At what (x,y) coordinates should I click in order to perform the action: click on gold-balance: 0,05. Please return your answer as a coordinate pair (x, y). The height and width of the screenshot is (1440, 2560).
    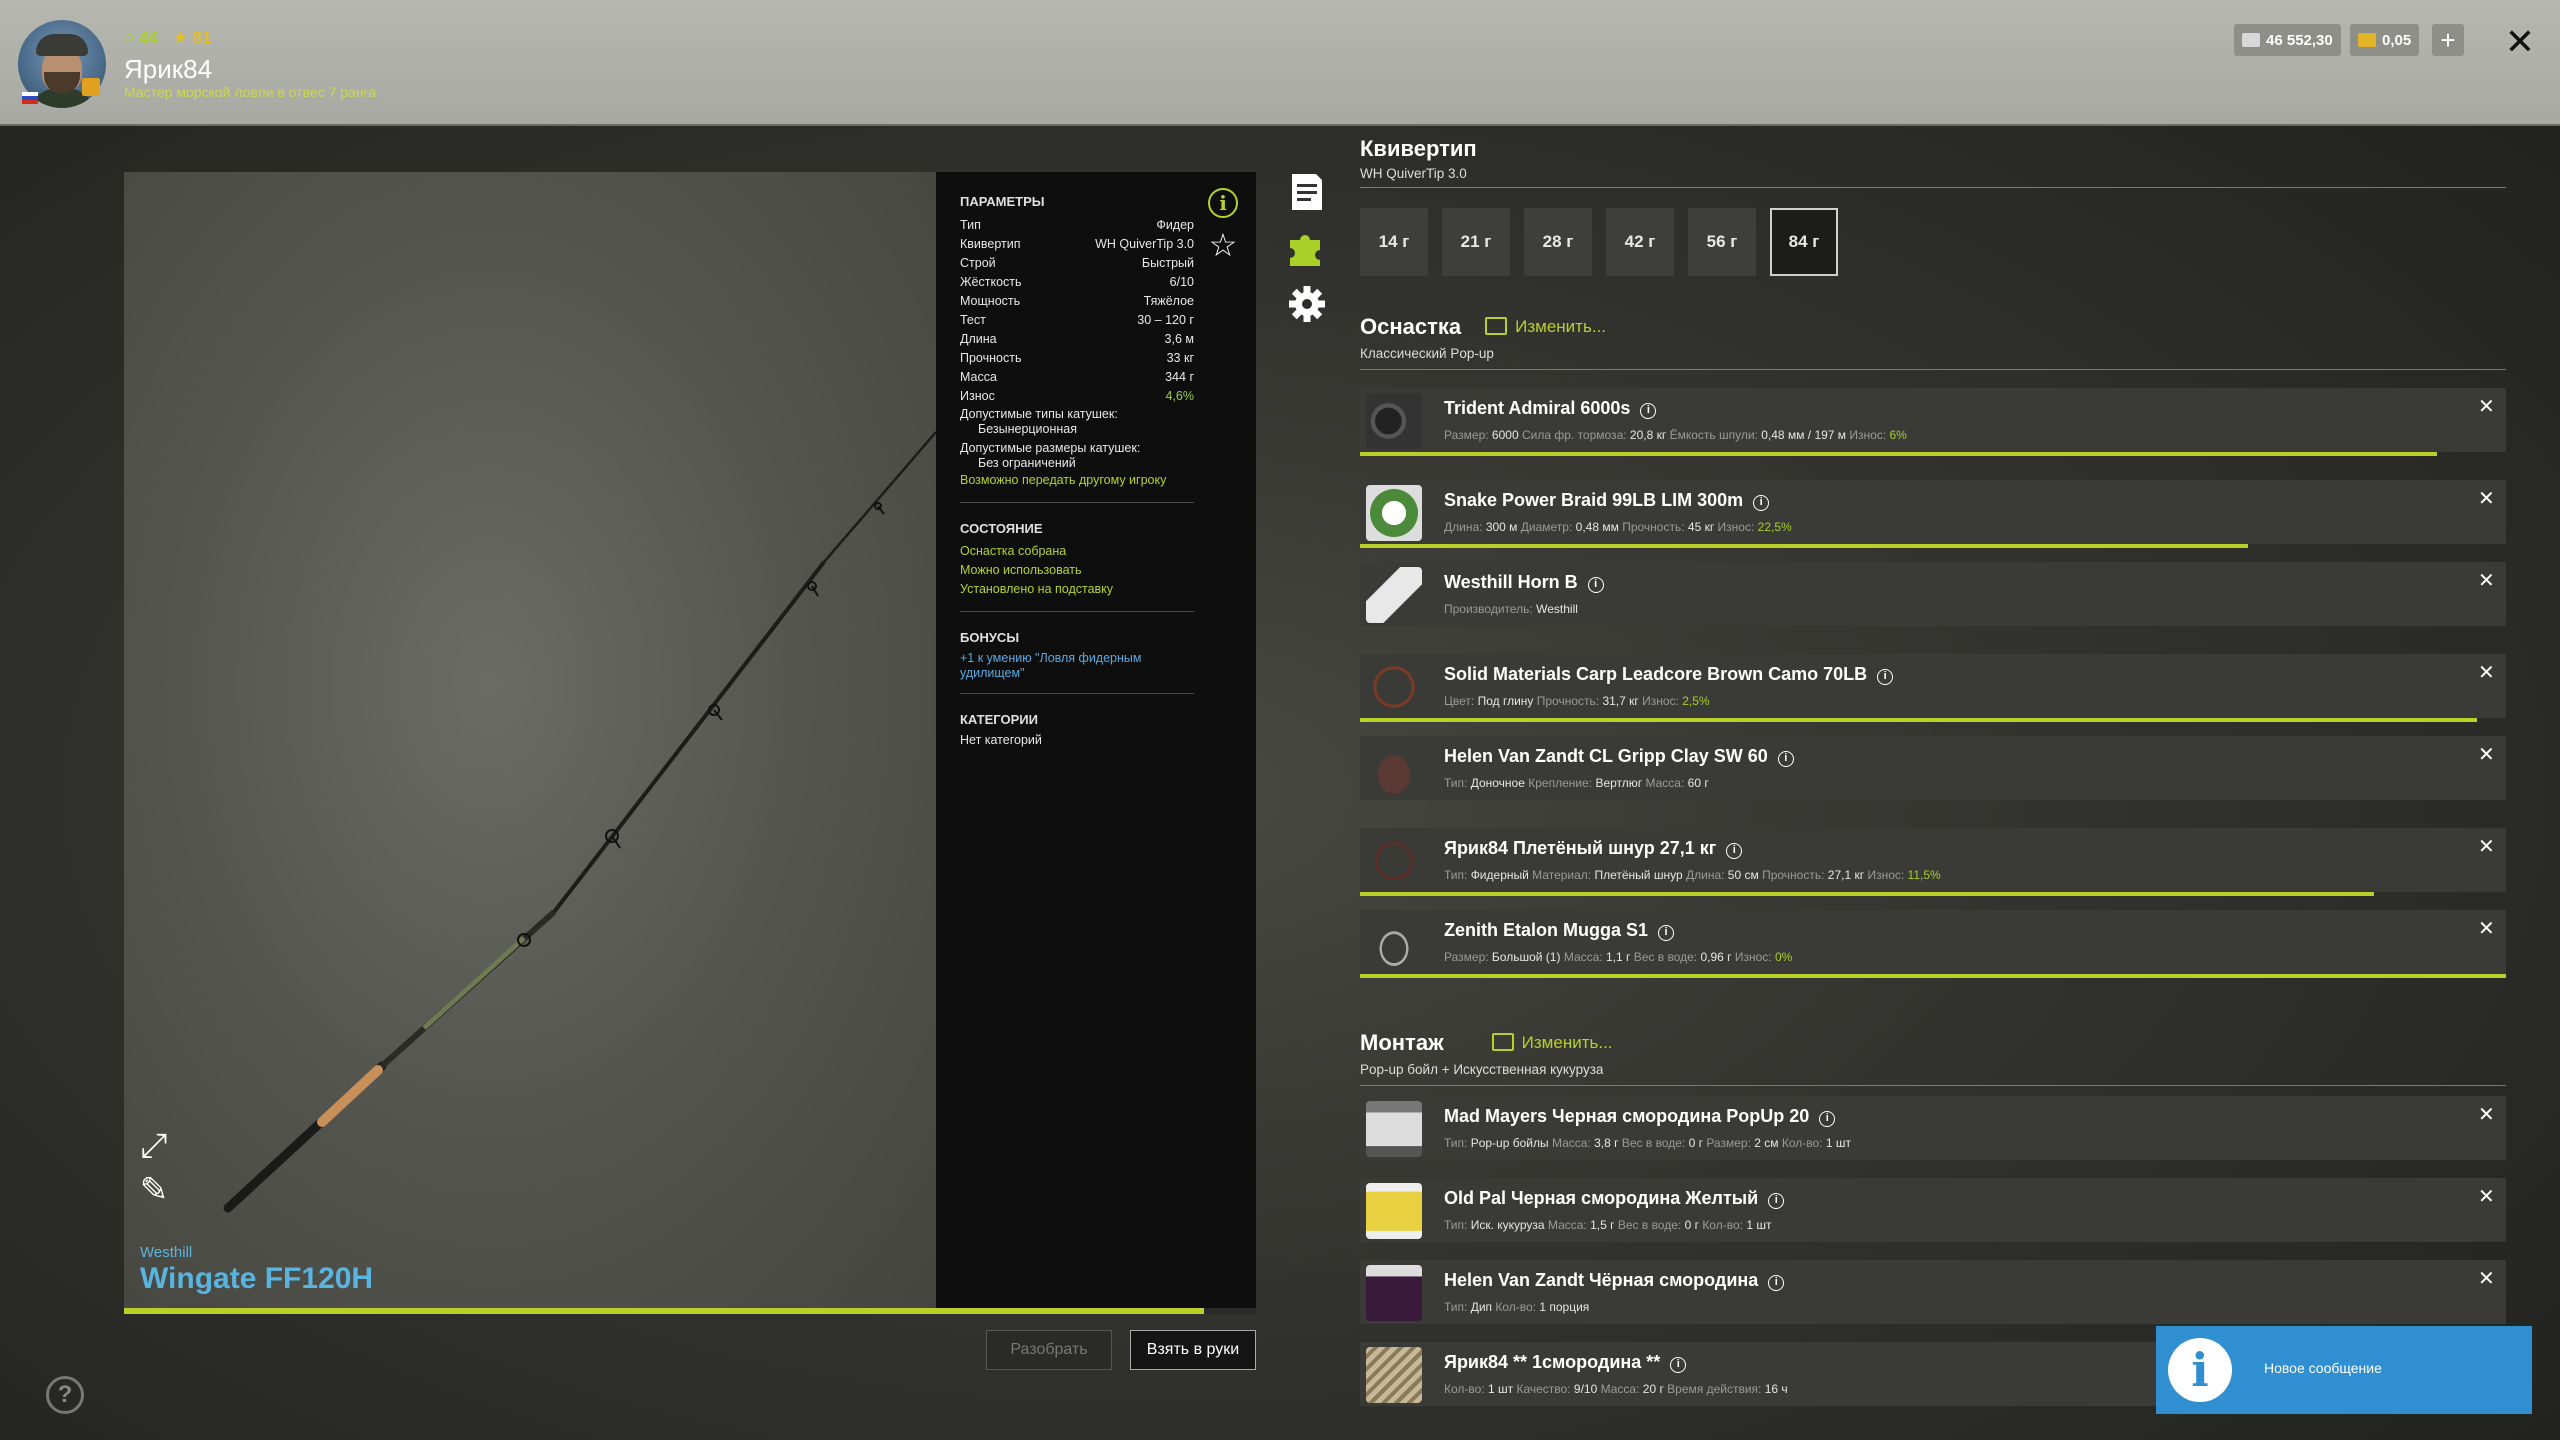
    Looking at the image, I should click on (2385, 40).